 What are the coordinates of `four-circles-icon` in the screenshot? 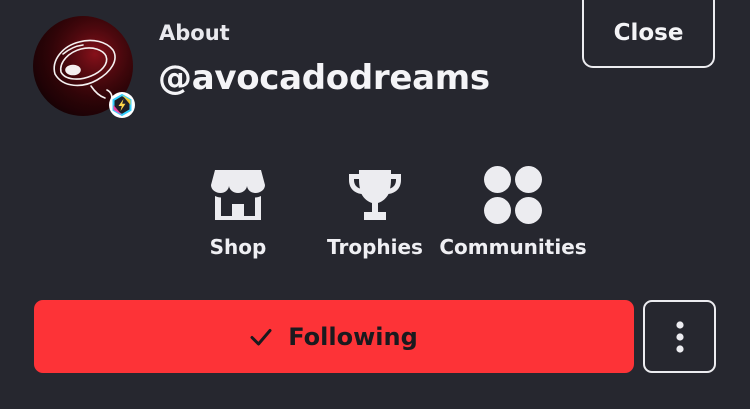 It's located at (513, 195).